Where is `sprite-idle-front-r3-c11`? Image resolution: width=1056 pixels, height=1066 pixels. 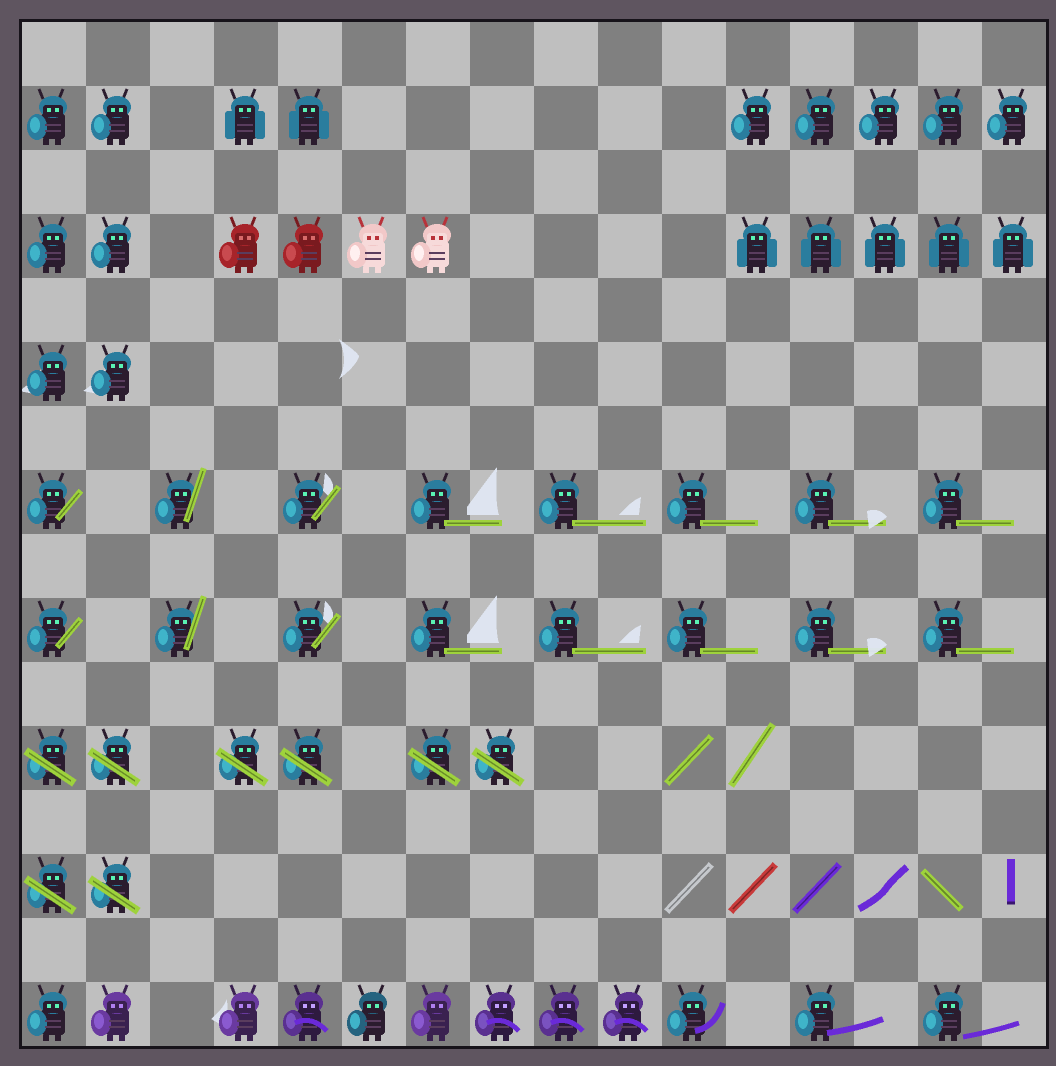
sprite-idle-front-r3-c11 is located at coordinates (755, 243).